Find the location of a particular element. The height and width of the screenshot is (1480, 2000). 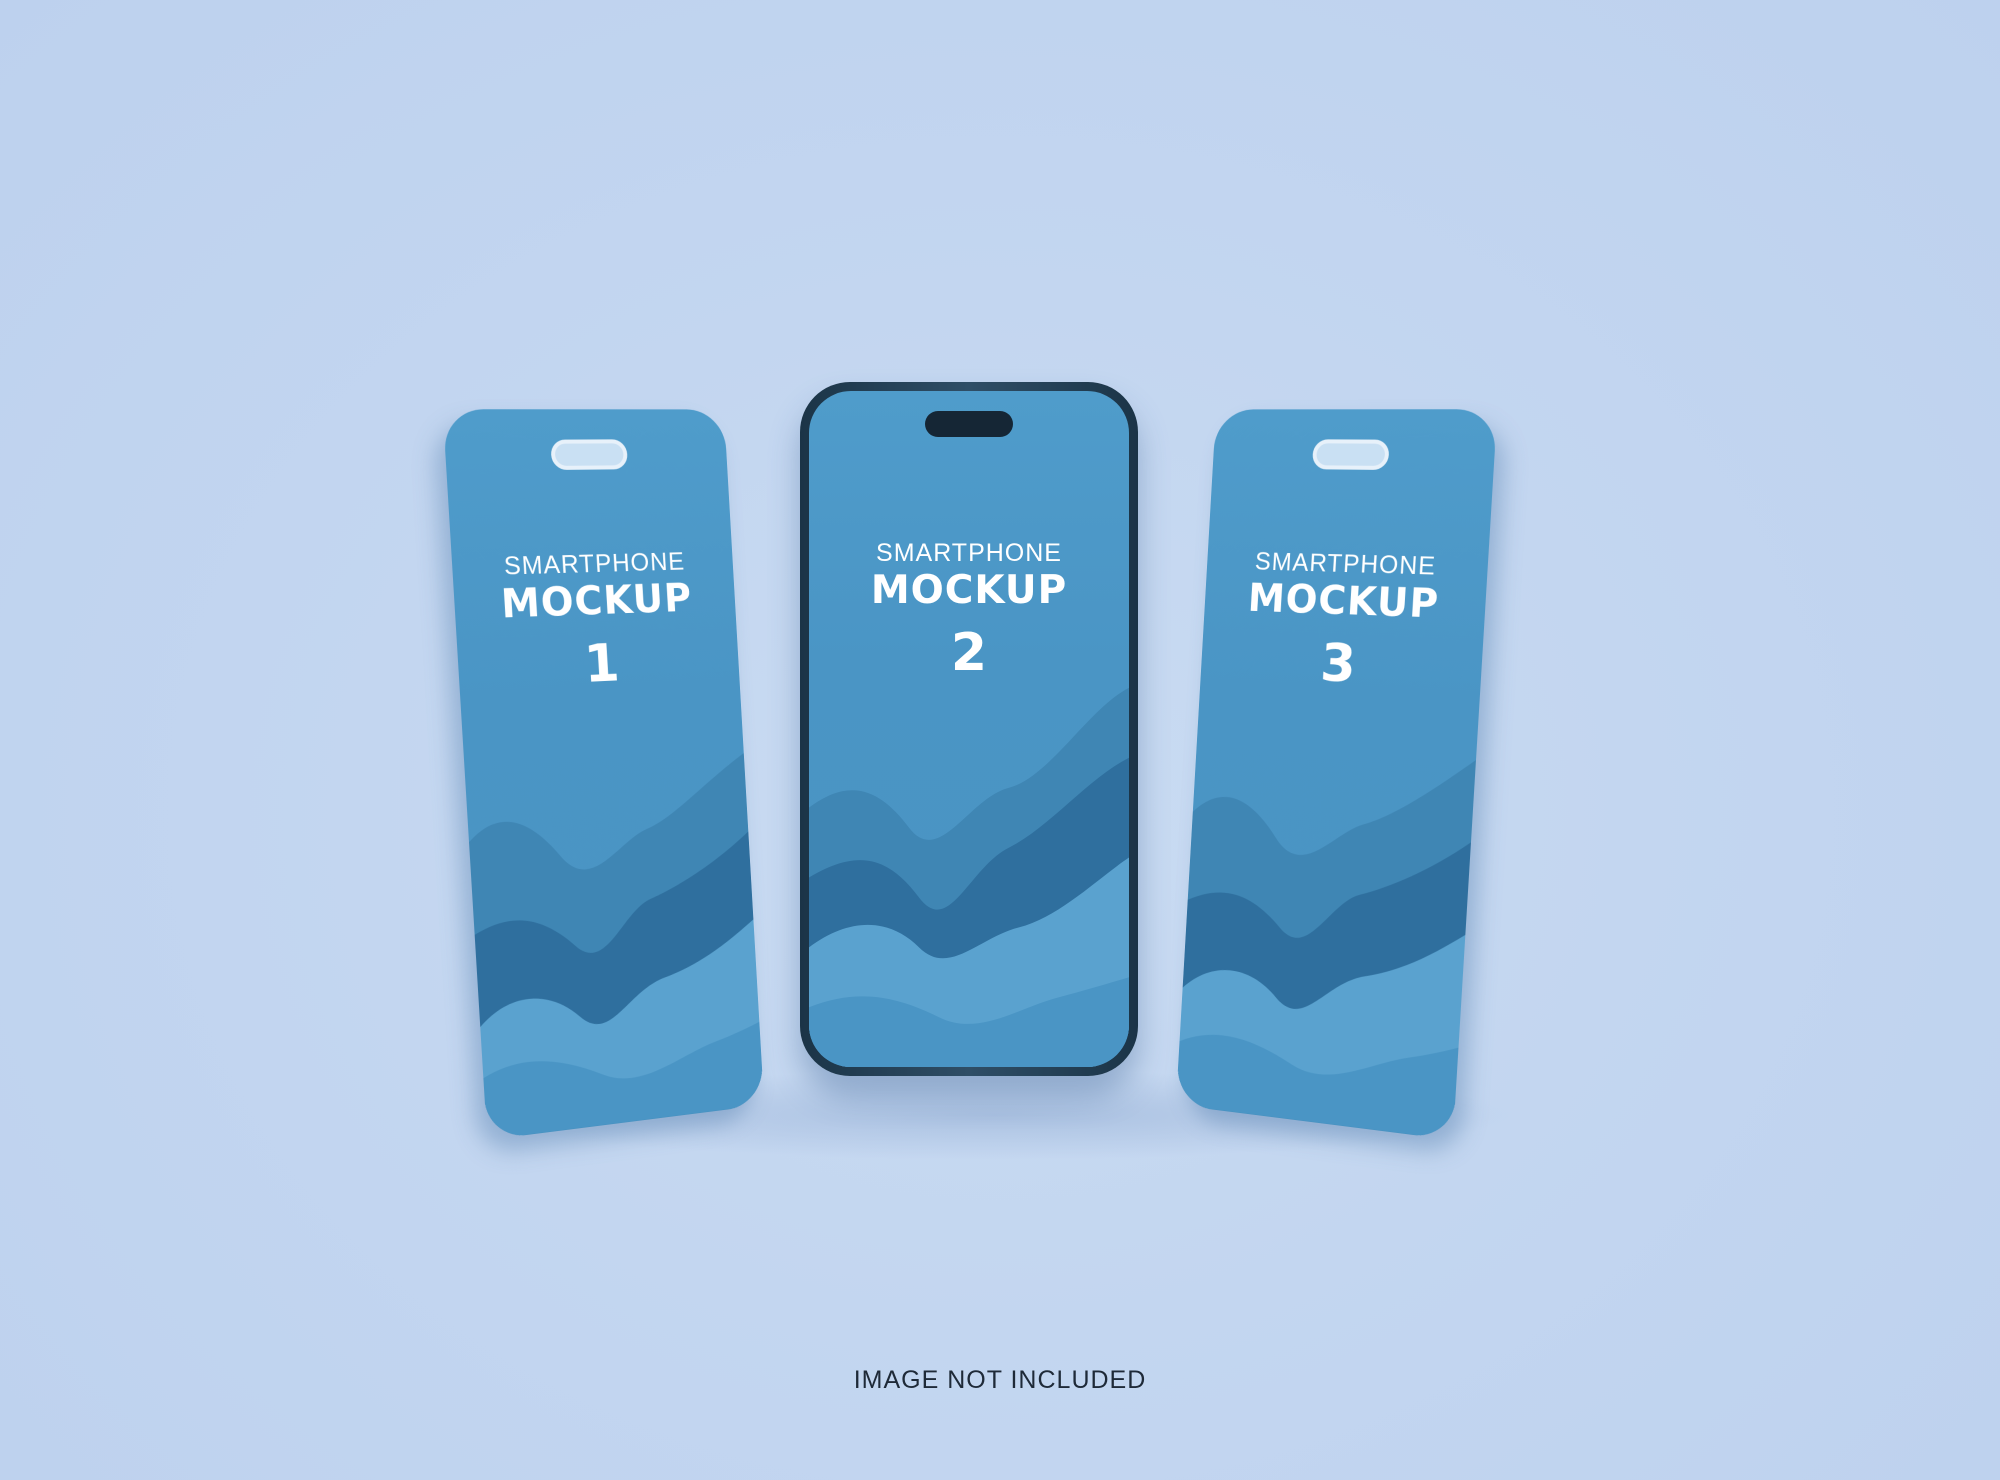

phone-screen-center: SMARTPHONE MOCKUP 2 is located at coordinates (969, 729).